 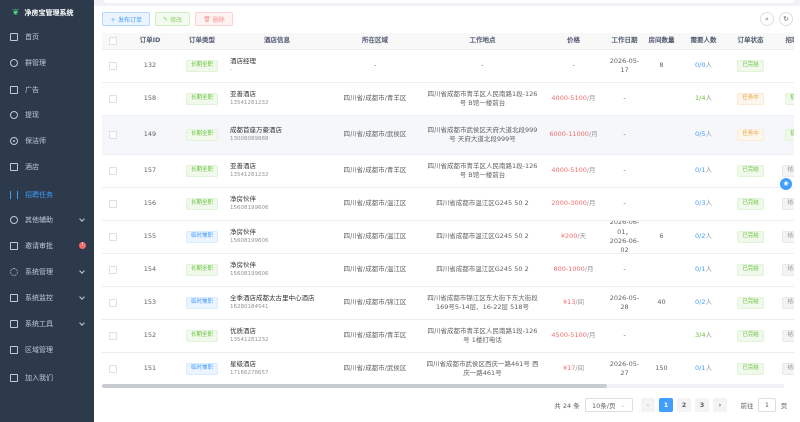 I want to click on sidebar-item-0: 首页, so click(x=47, y=37).